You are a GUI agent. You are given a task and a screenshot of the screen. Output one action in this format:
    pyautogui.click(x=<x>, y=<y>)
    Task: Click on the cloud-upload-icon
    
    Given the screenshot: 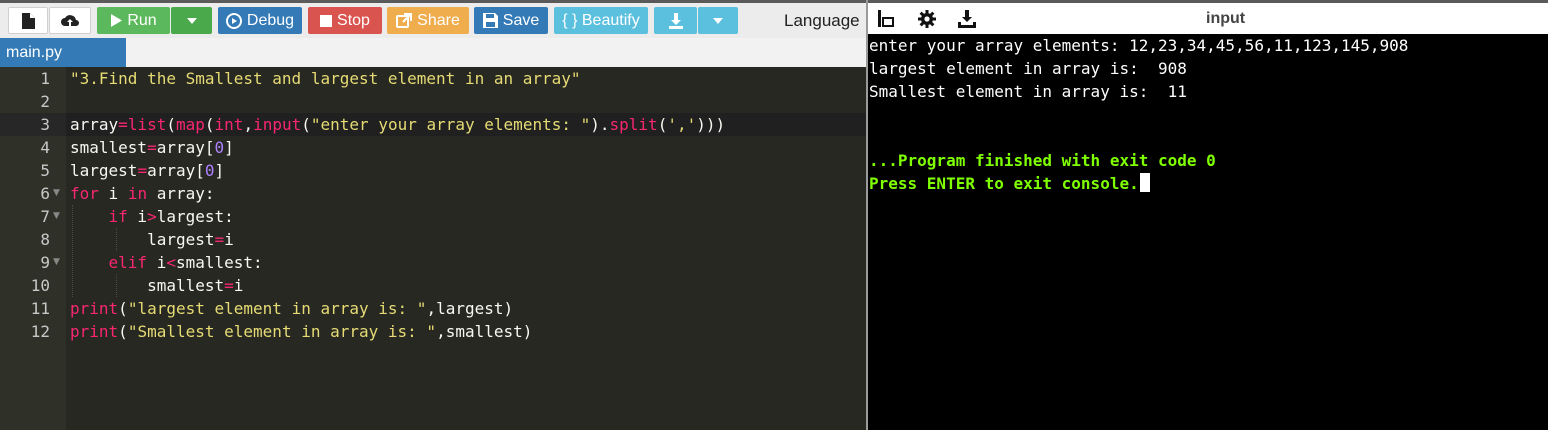 What is the action you would take?
    pyautogui.click(x=70, y=21)
    